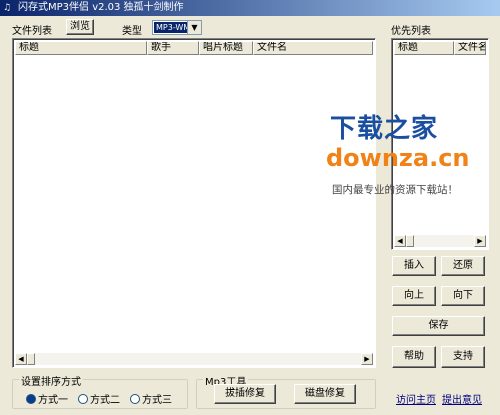 The image size is (500, 415). Describe the element at coordinates (32, 31) in the screenshot. I see `file-list-label: 文件列表` at that location.